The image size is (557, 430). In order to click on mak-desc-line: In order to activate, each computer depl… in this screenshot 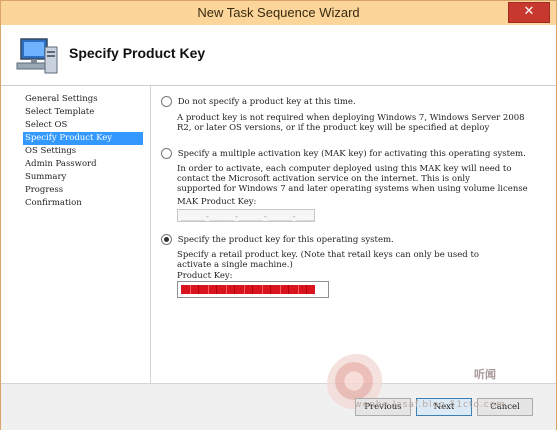, I will do `click(344, 169)`.